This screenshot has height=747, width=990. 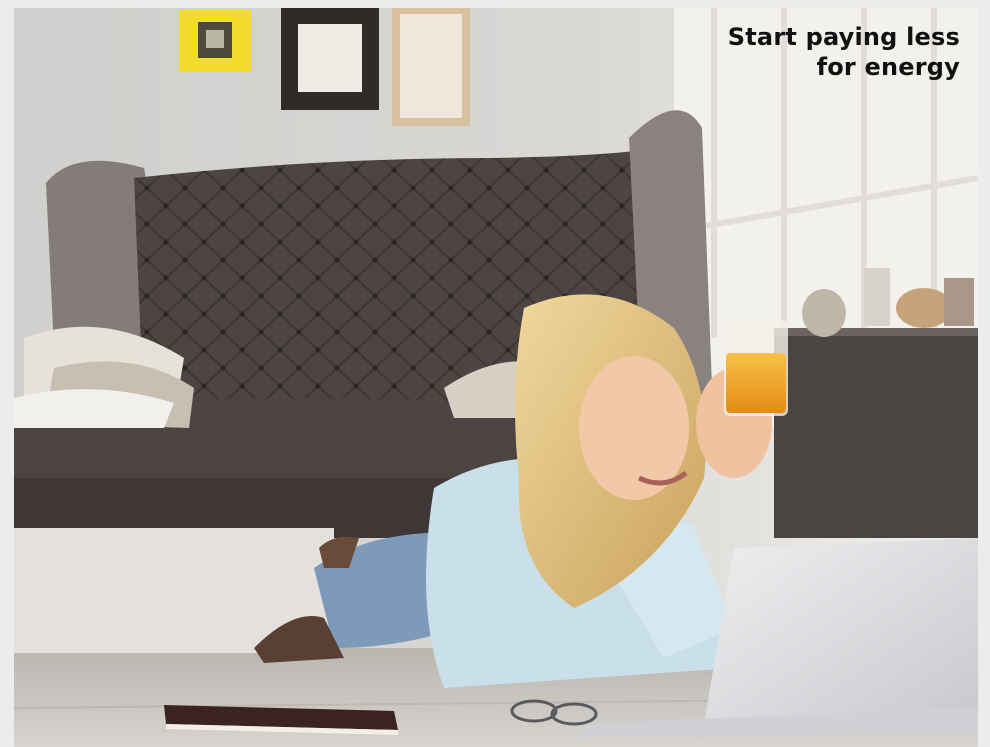 What do you see at coordinates (330, 59) in the screenshot?
I see `wall-frame-black` at bounding box center [330, 59].